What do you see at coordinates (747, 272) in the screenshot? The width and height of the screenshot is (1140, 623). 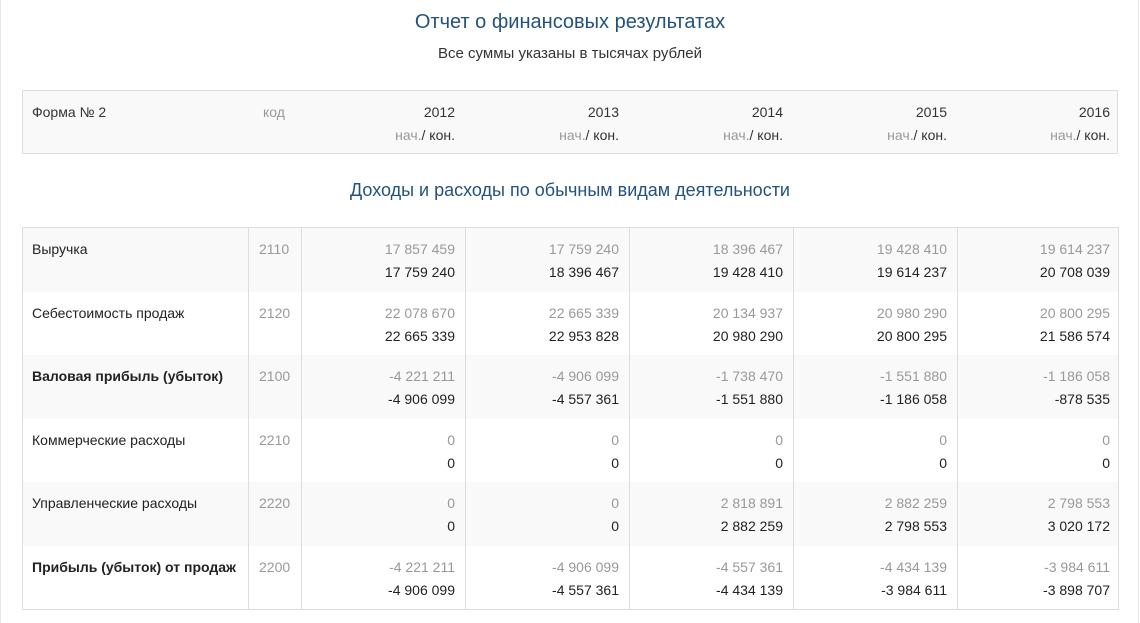 I see `end-value-2014: 19 428 410` at bounding box center [747, 272].